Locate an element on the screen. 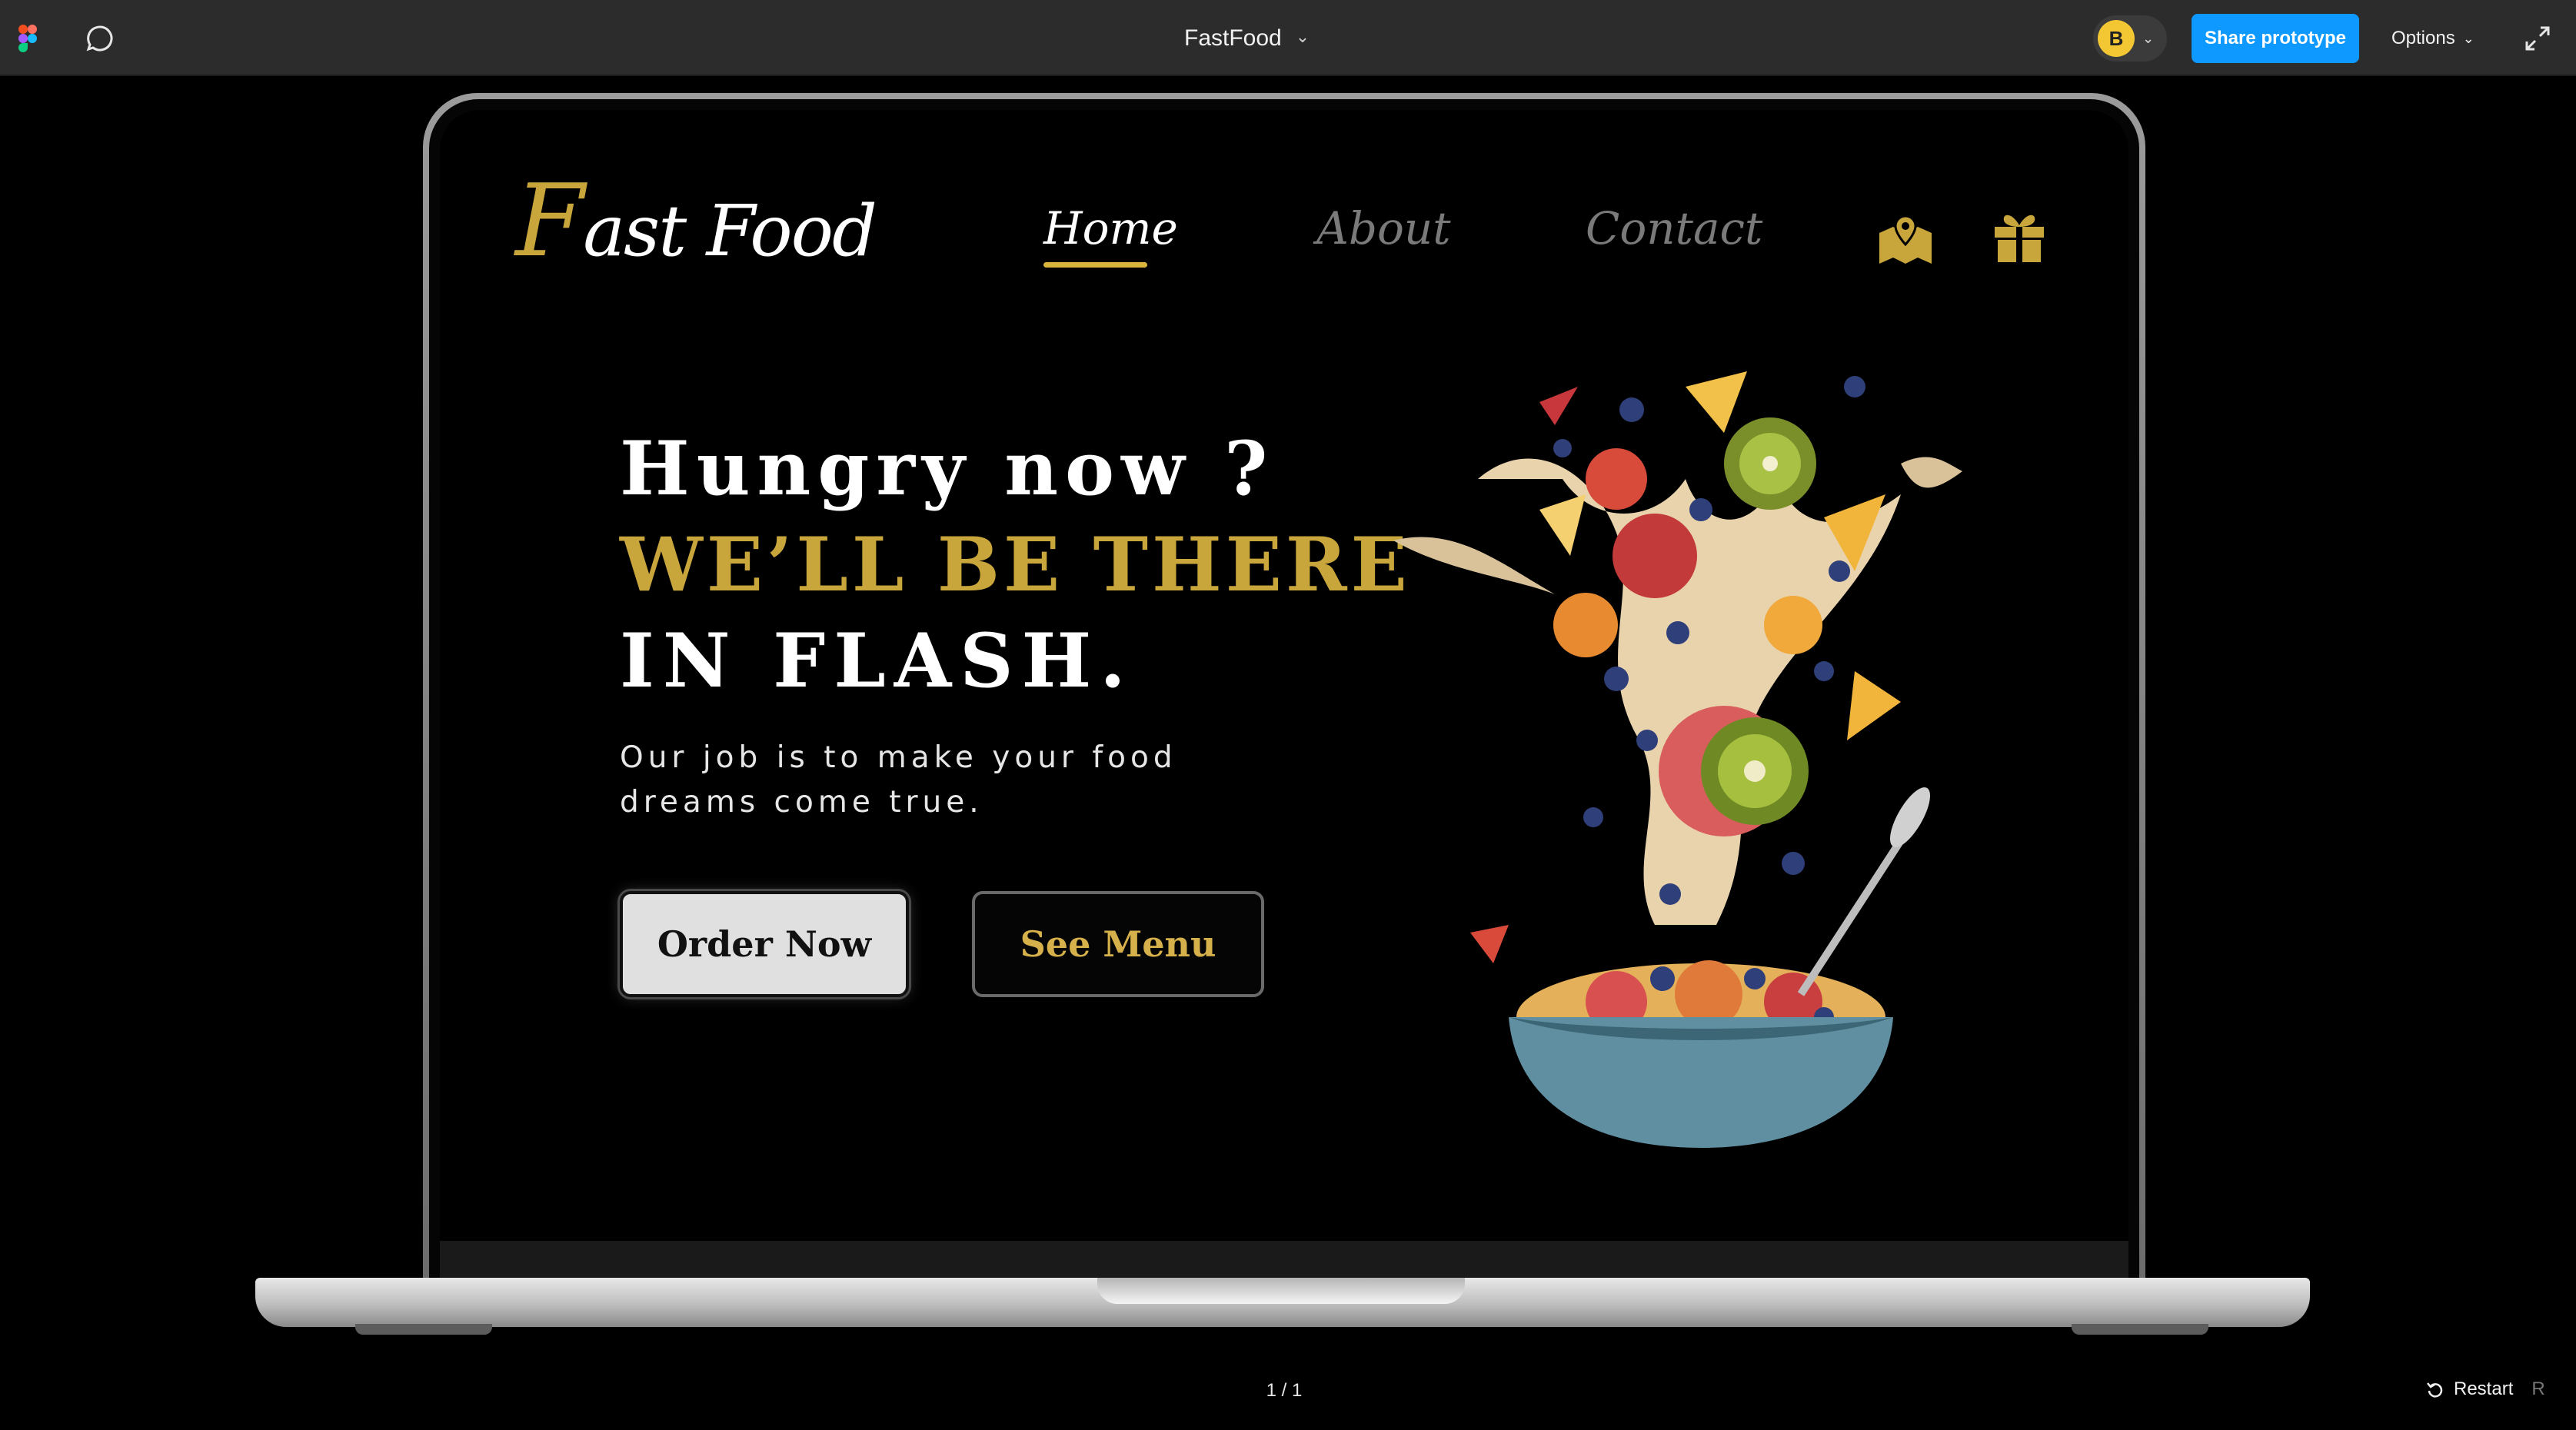  hero-line-1: Hungry now ? is located at coordinates (947, 468).